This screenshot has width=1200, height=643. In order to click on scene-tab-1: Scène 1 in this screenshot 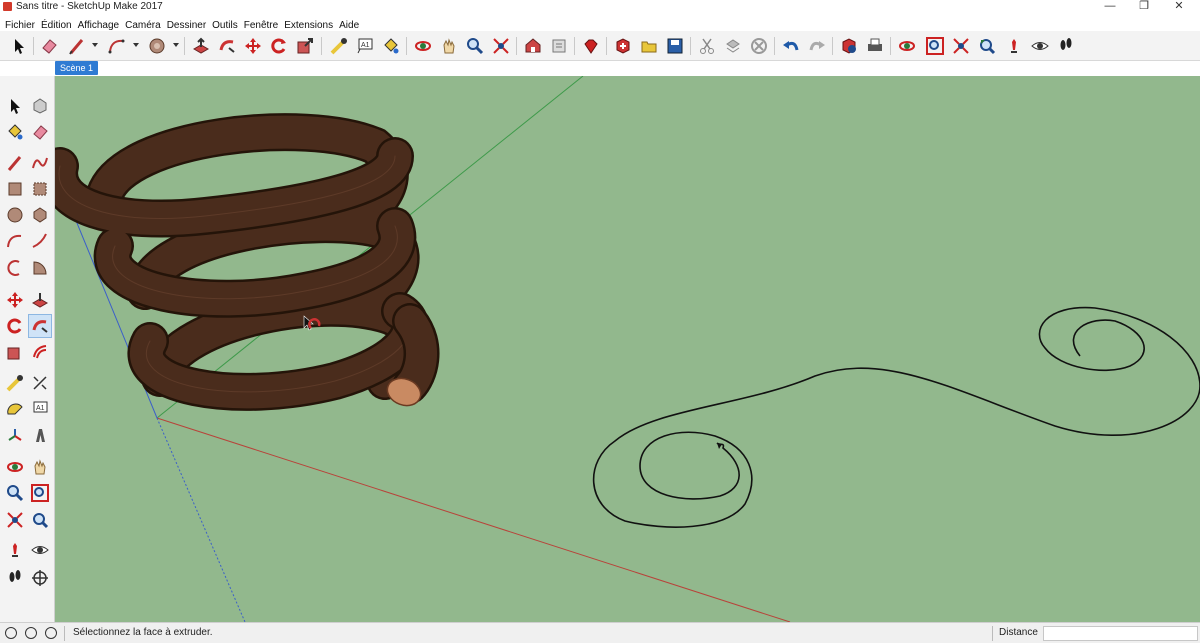, I will do `click(77, 68)`.